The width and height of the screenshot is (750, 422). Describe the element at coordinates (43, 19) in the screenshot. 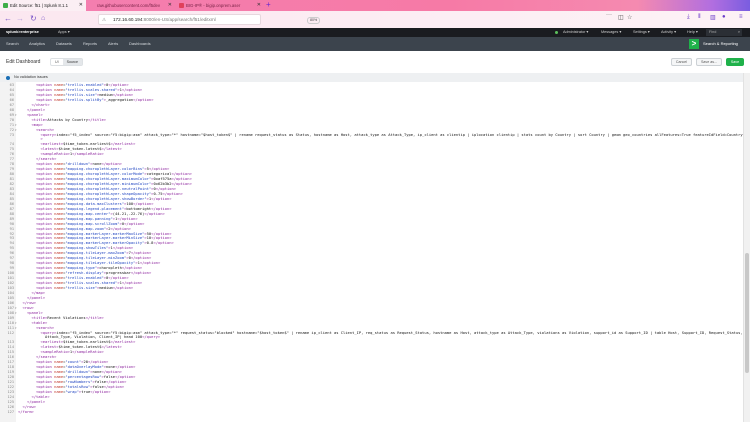

I see `home-icon: ⌂` at that location.